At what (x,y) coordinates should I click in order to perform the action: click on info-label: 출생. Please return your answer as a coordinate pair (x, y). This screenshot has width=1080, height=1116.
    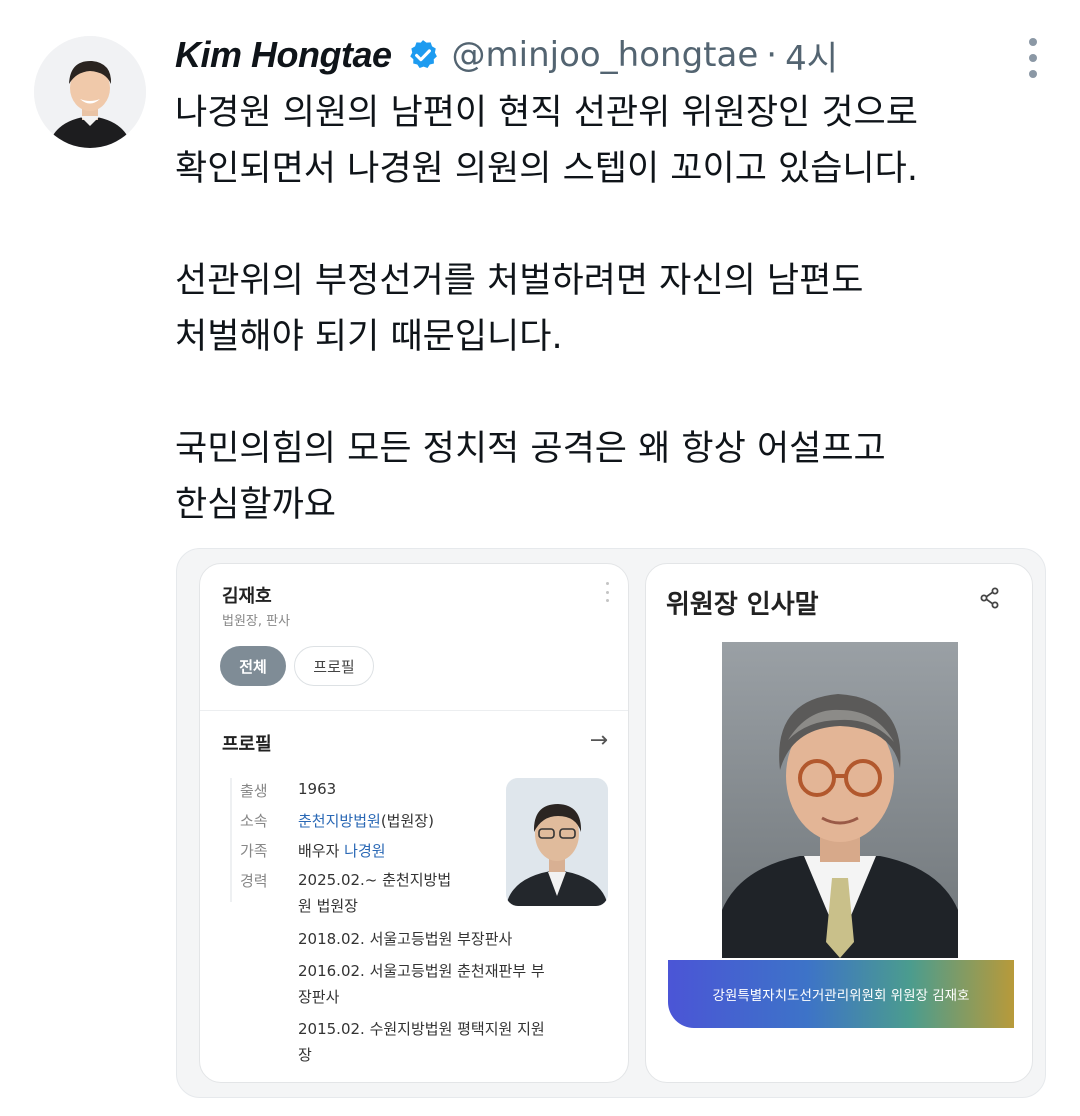
    Looking at the image, I should click on (254, 791).